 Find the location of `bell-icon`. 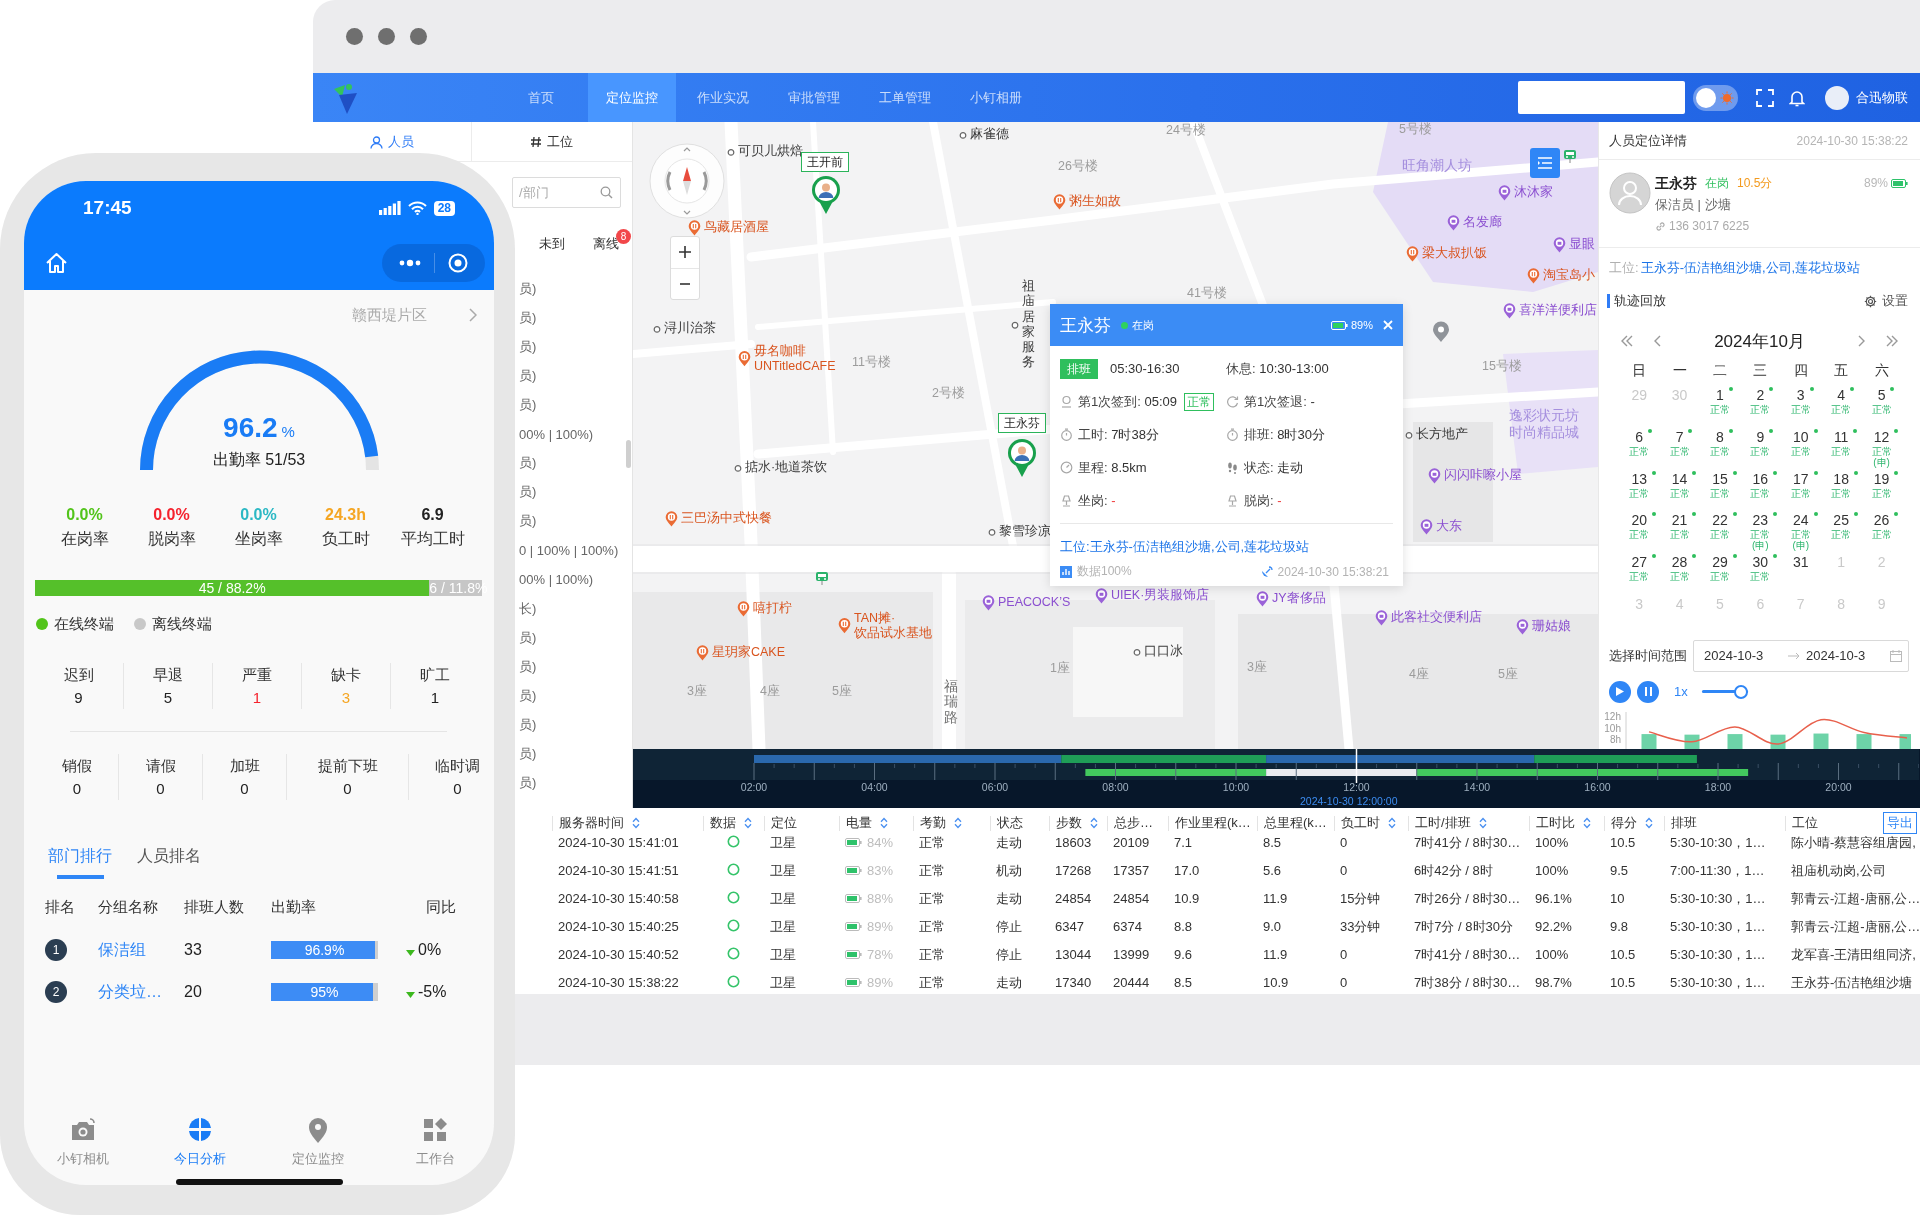

bell-icon is located at coordinates (1797, 97).